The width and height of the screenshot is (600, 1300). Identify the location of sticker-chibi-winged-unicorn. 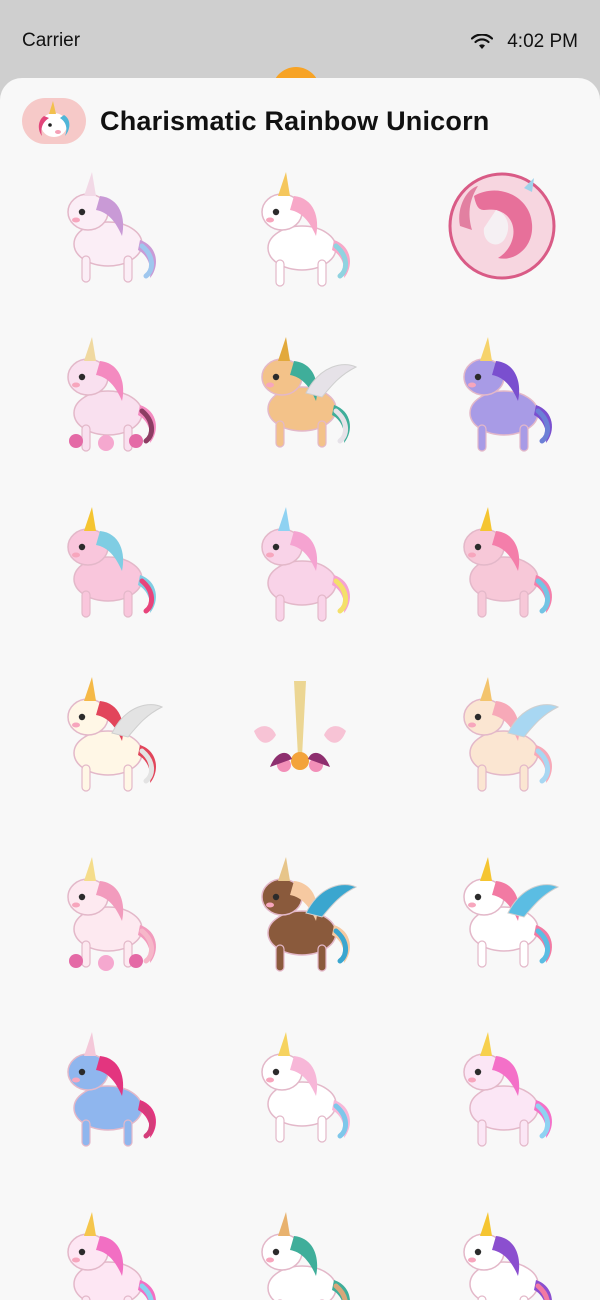
(502, 915).